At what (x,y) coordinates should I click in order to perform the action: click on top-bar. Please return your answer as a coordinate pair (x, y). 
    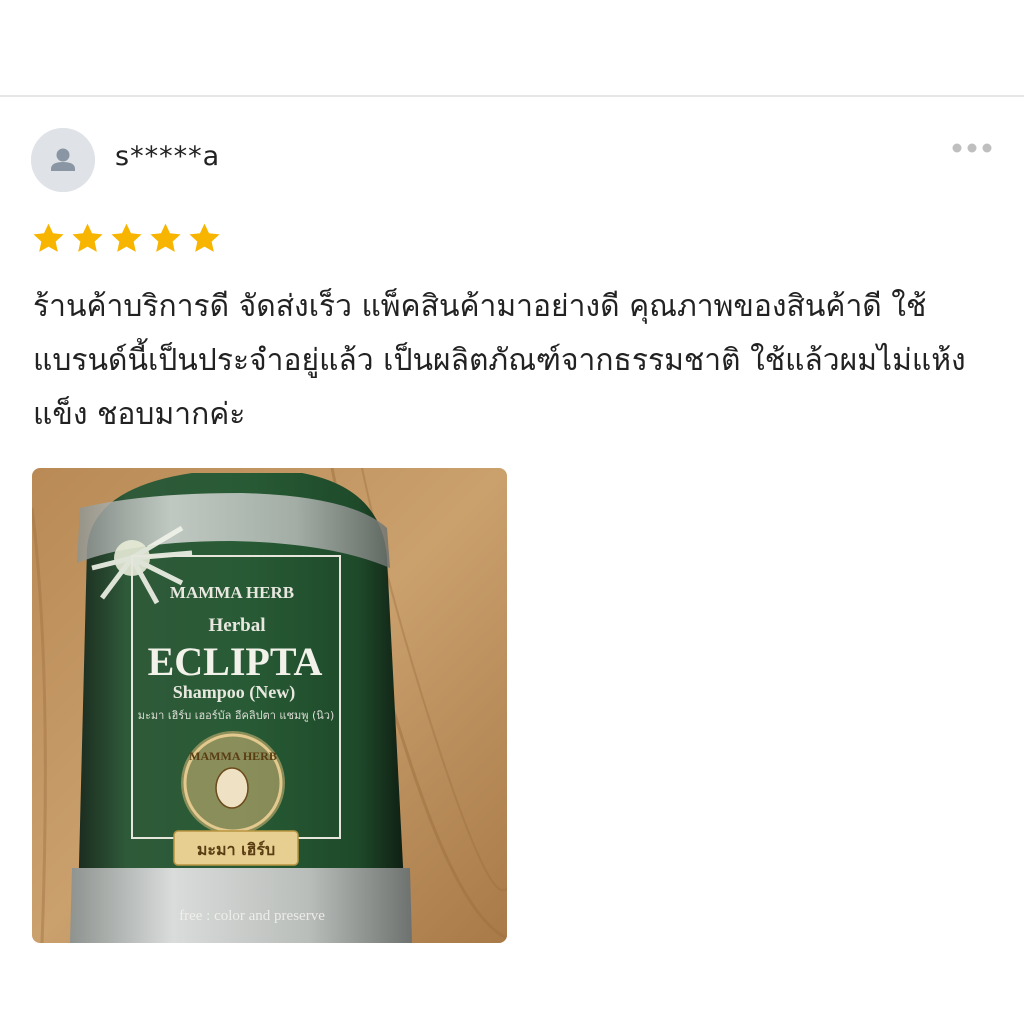
    Looking at the image, I should click on (512, 47).